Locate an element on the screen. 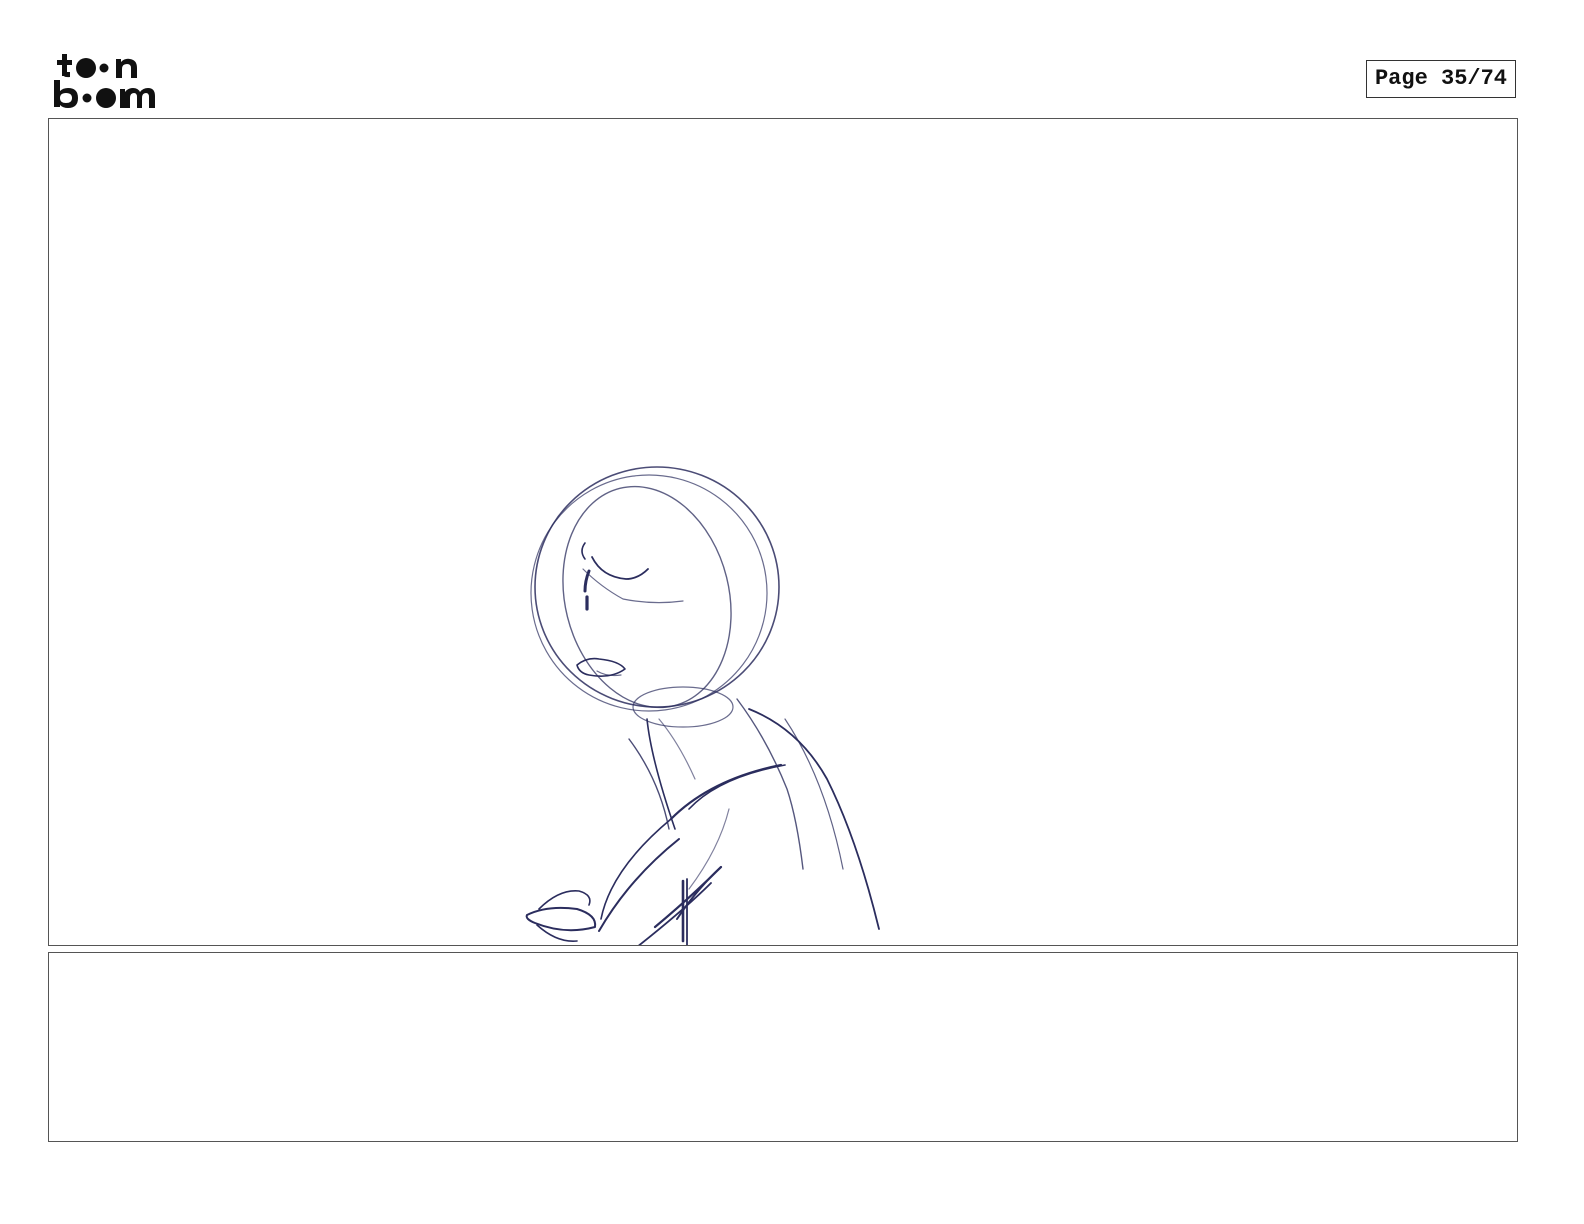 Image resolution: width=1584 pixels, height=1224 pixels. dialogue-box is located at coordinates (783, 1047).